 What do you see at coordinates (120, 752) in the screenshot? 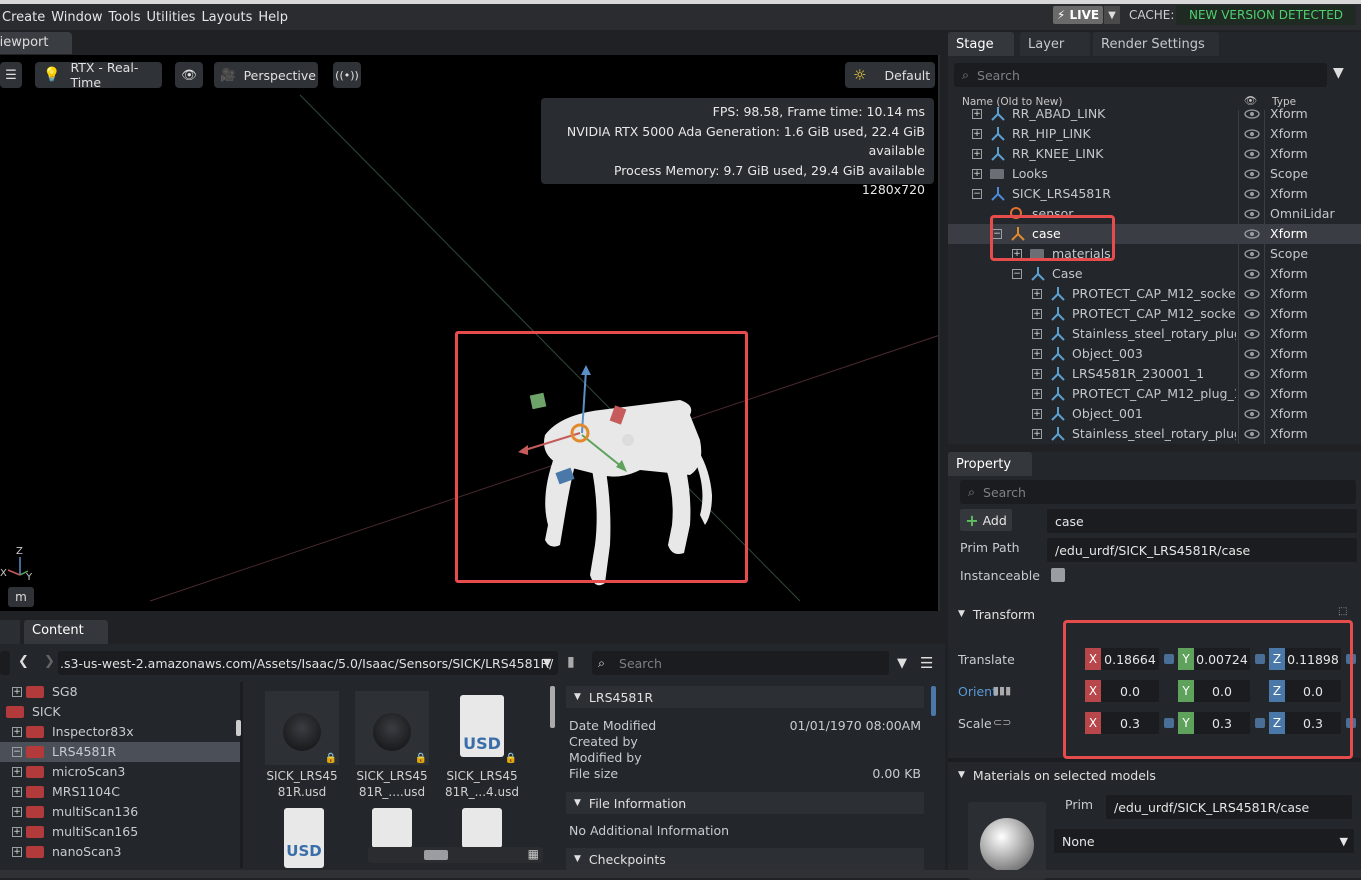
I see `folder-tree-row: − LRS4581R` at bounding box center [120, 752].